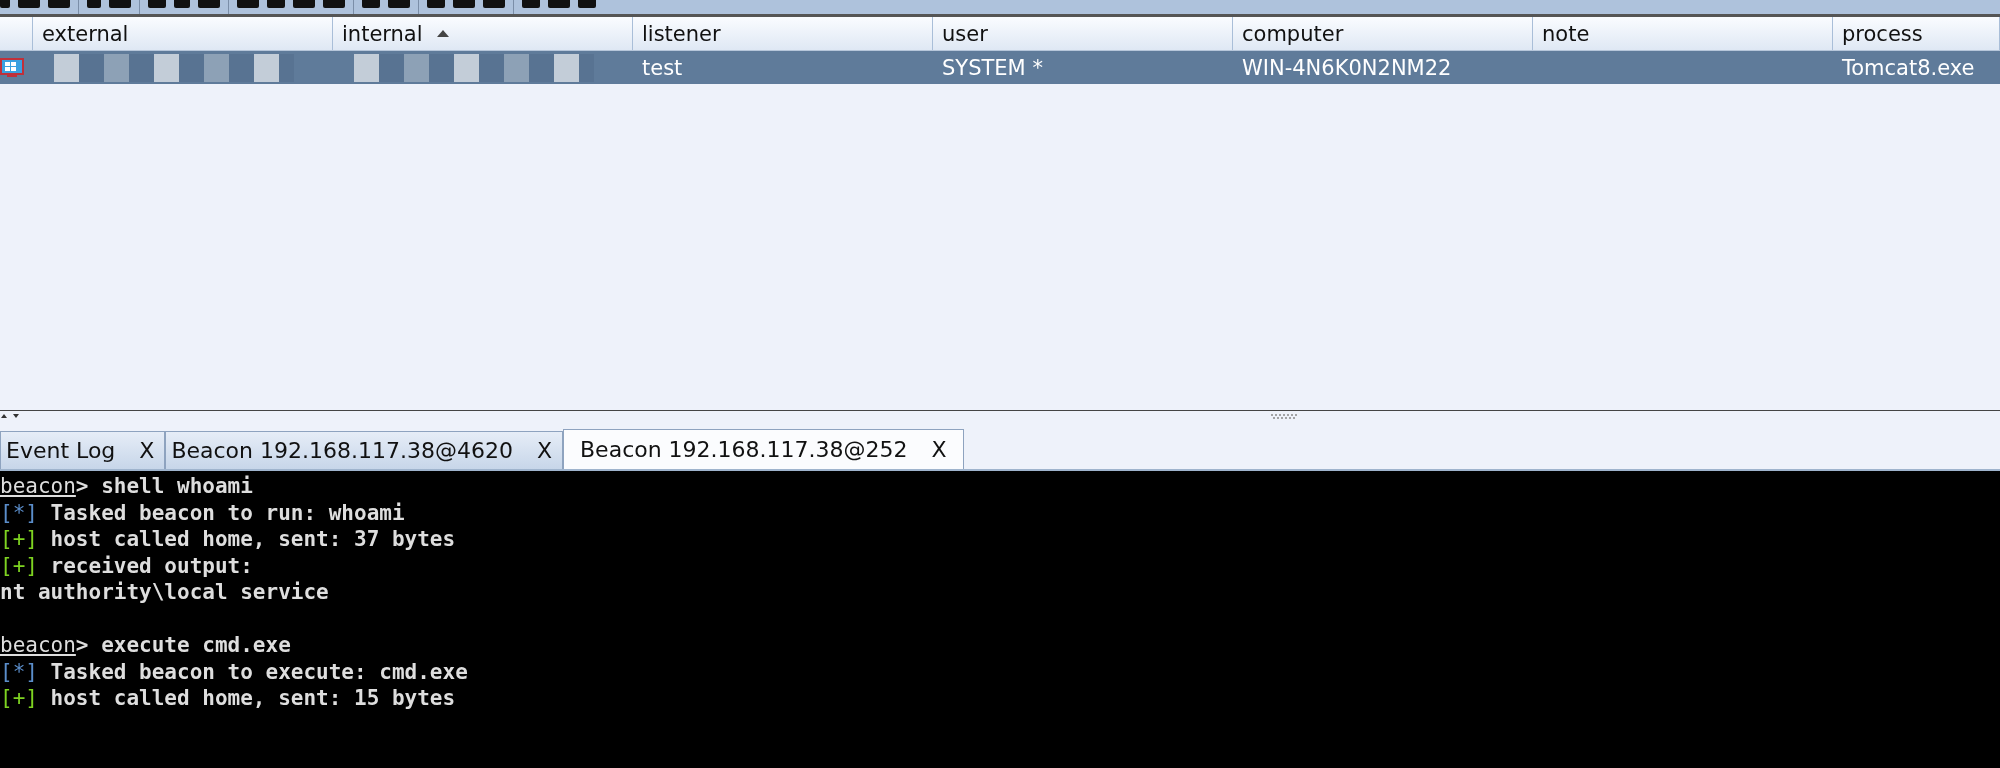  Describe the element at coordinates (992, 68) in the screenshot. I see `table-cell-text: SYSTEM *` at that location.